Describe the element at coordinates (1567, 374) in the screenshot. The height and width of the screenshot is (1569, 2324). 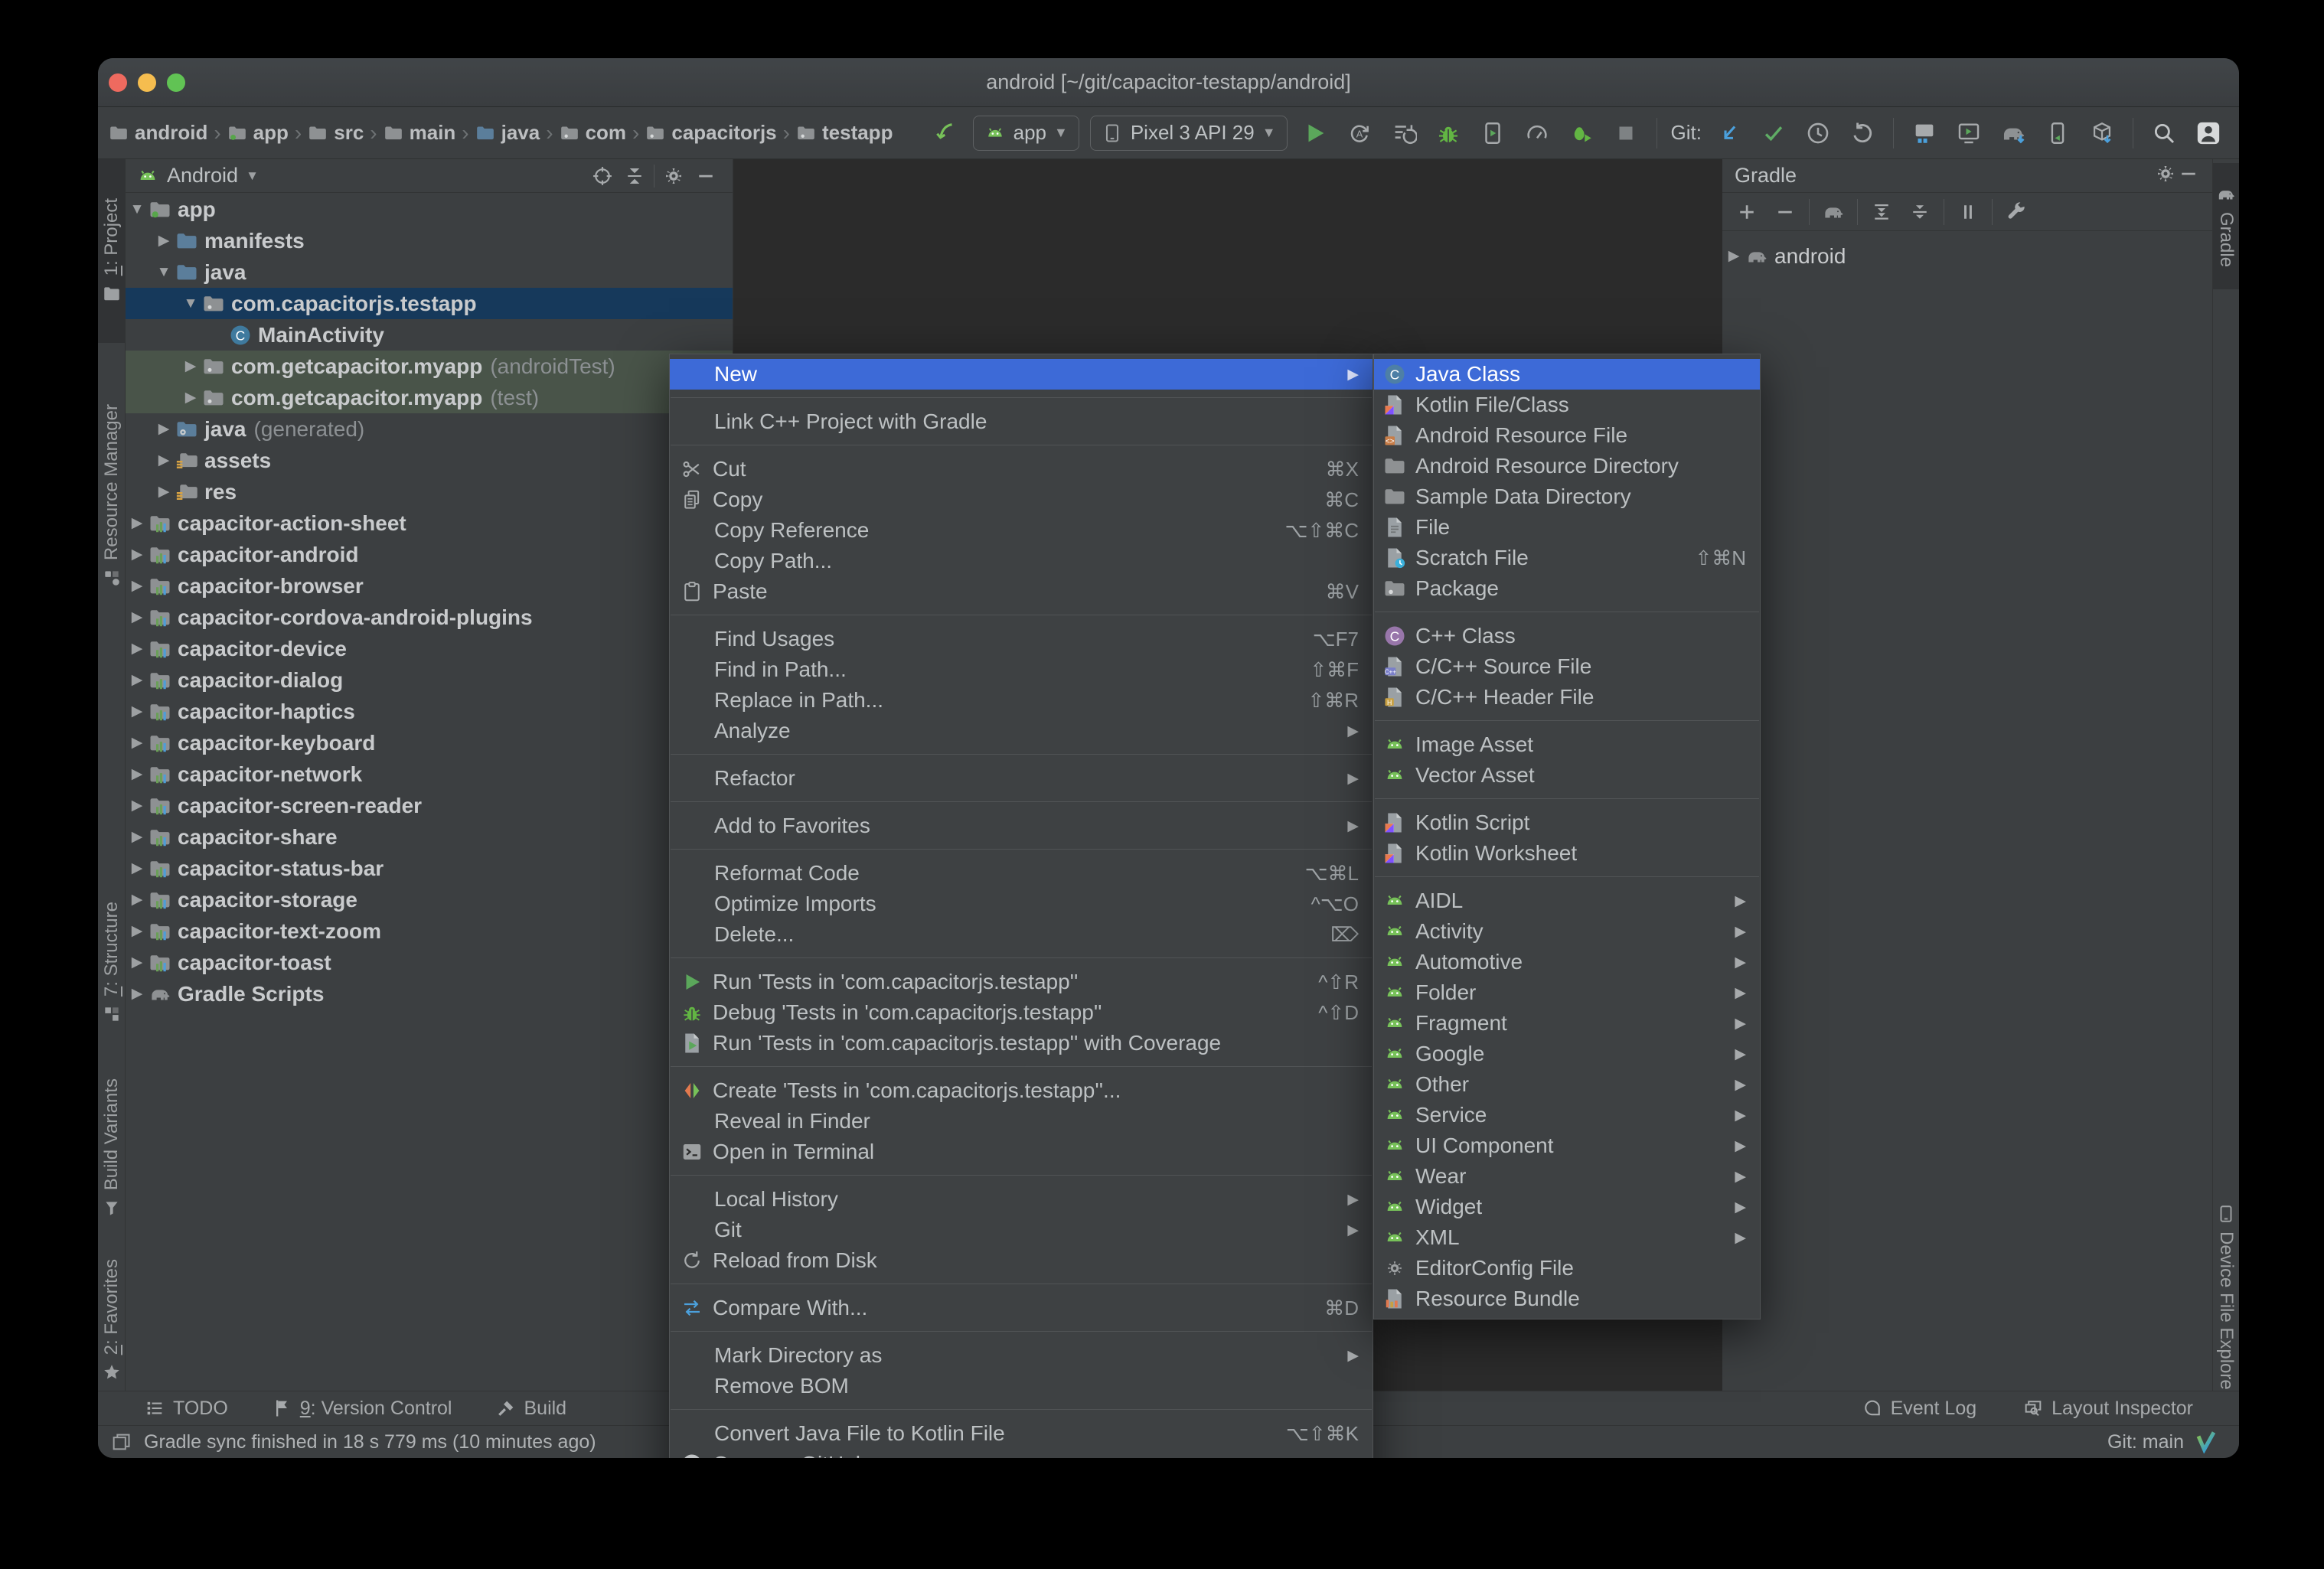
I see `menu-item-java-class: C Java Class` at that location.